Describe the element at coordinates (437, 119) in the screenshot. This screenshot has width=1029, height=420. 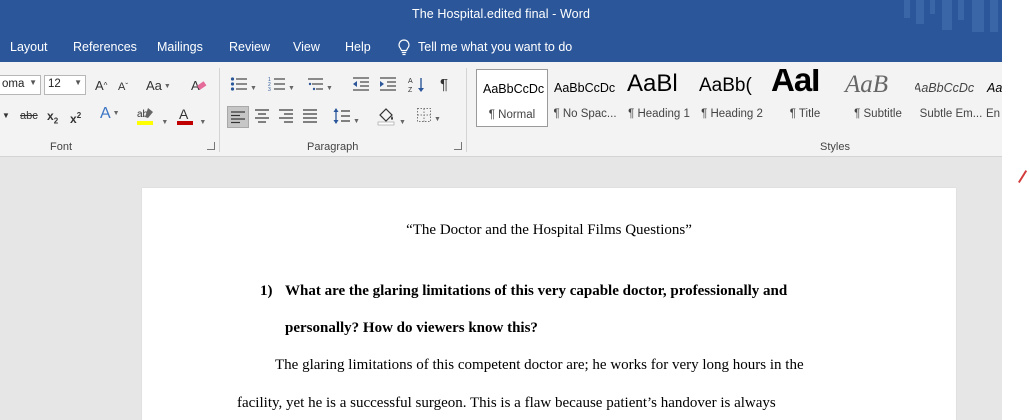
I see `borders-dropdown-icon: ▼` at that location.